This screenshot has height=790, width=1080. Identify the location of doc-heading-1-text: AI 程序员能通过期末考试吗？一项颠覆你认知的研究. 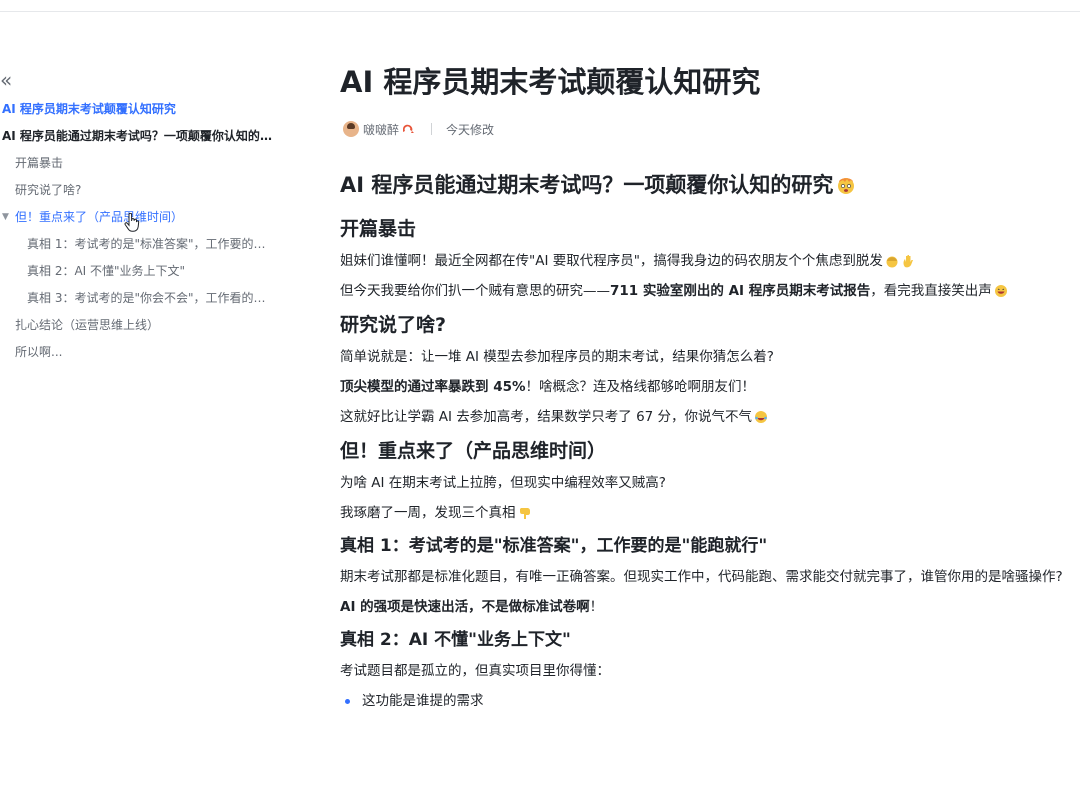
(587, 185).